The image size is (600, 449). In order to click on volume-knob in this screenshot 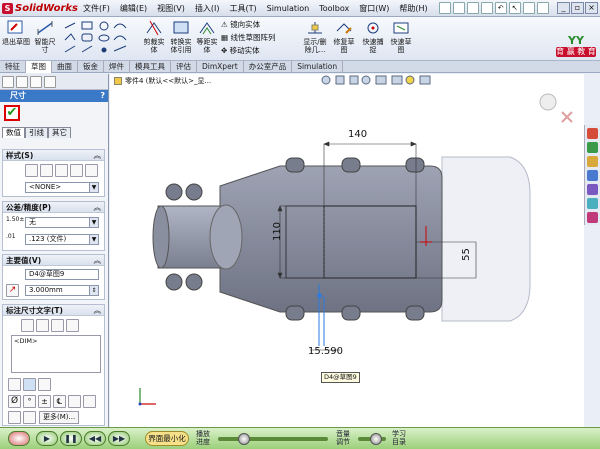, I will do `click(376, 439)`.